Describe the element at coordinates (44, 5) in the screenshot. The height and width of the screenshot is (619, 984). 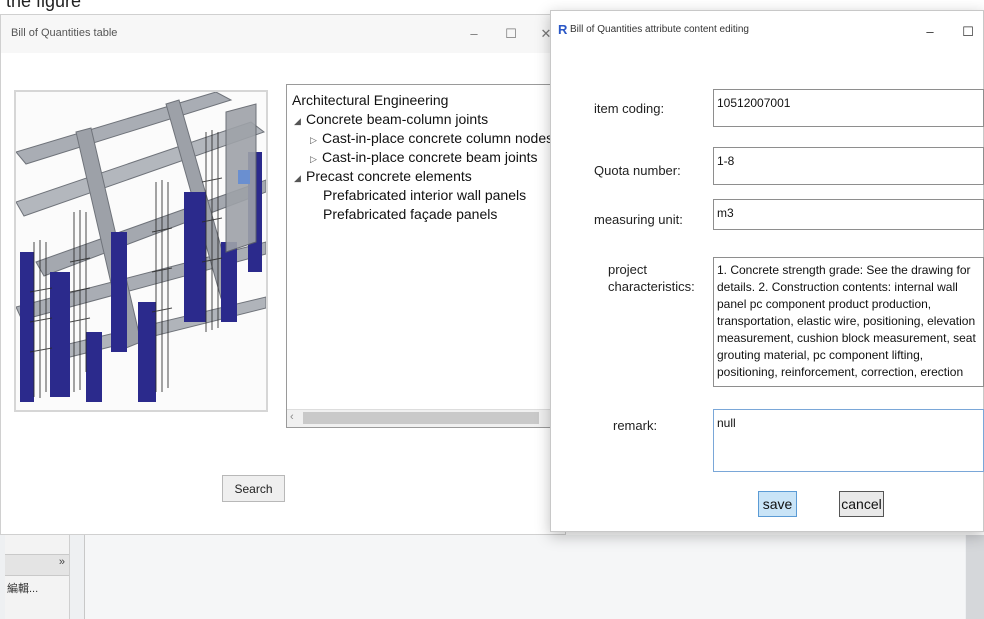
I see `figure-caption-fragment: the figure` at that location.